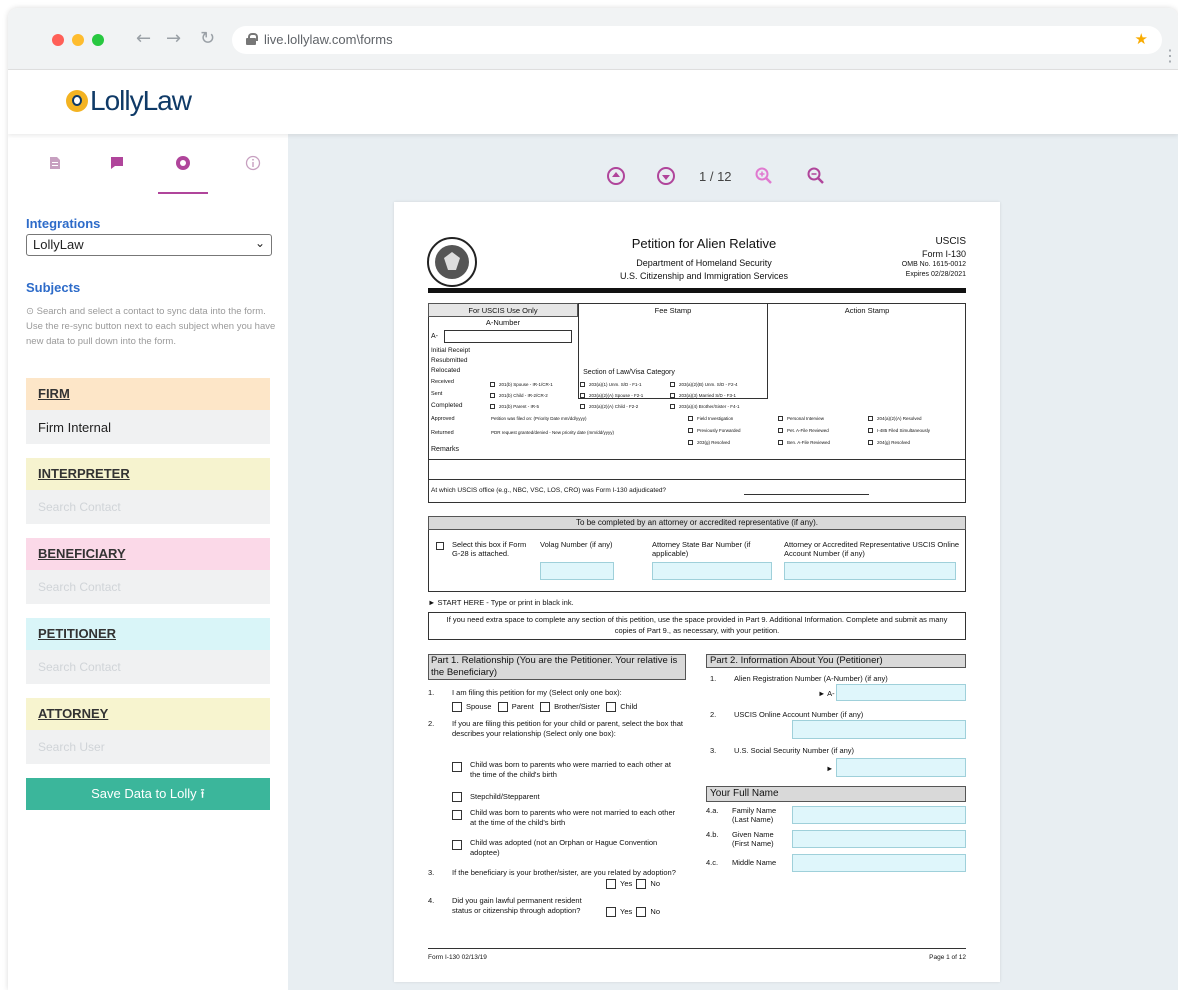  Describe the element at coordinates (148, 714) in the screenshot. I see `subject-attorney-header: ATTORNEY` at that location.